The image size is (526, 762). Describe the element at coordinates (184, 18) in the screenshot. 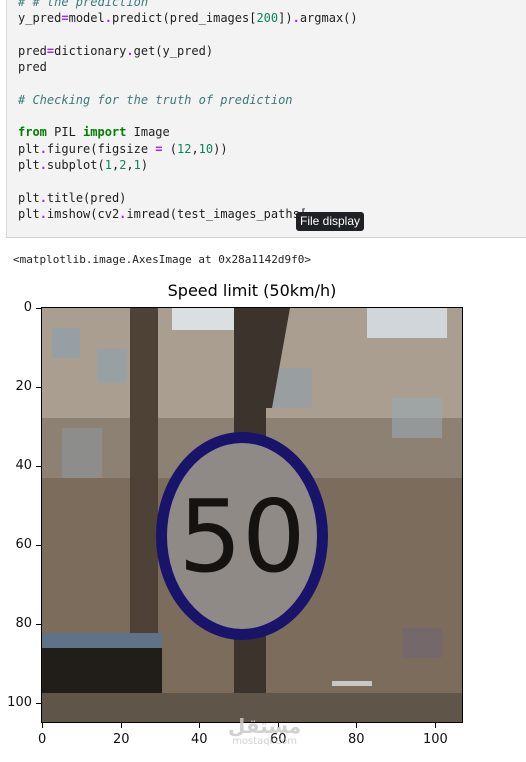

I see `code-token: predict(pred_images[` at that location.